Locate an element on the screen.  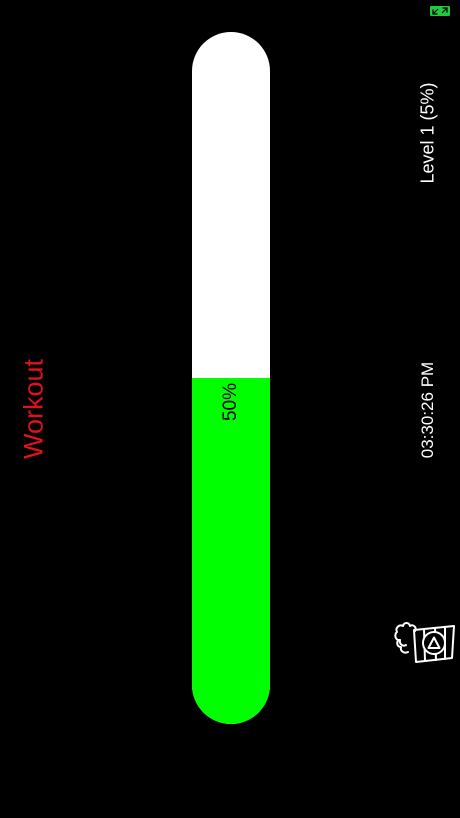
expand-arrows-icon is located at coordinates (440, 11).